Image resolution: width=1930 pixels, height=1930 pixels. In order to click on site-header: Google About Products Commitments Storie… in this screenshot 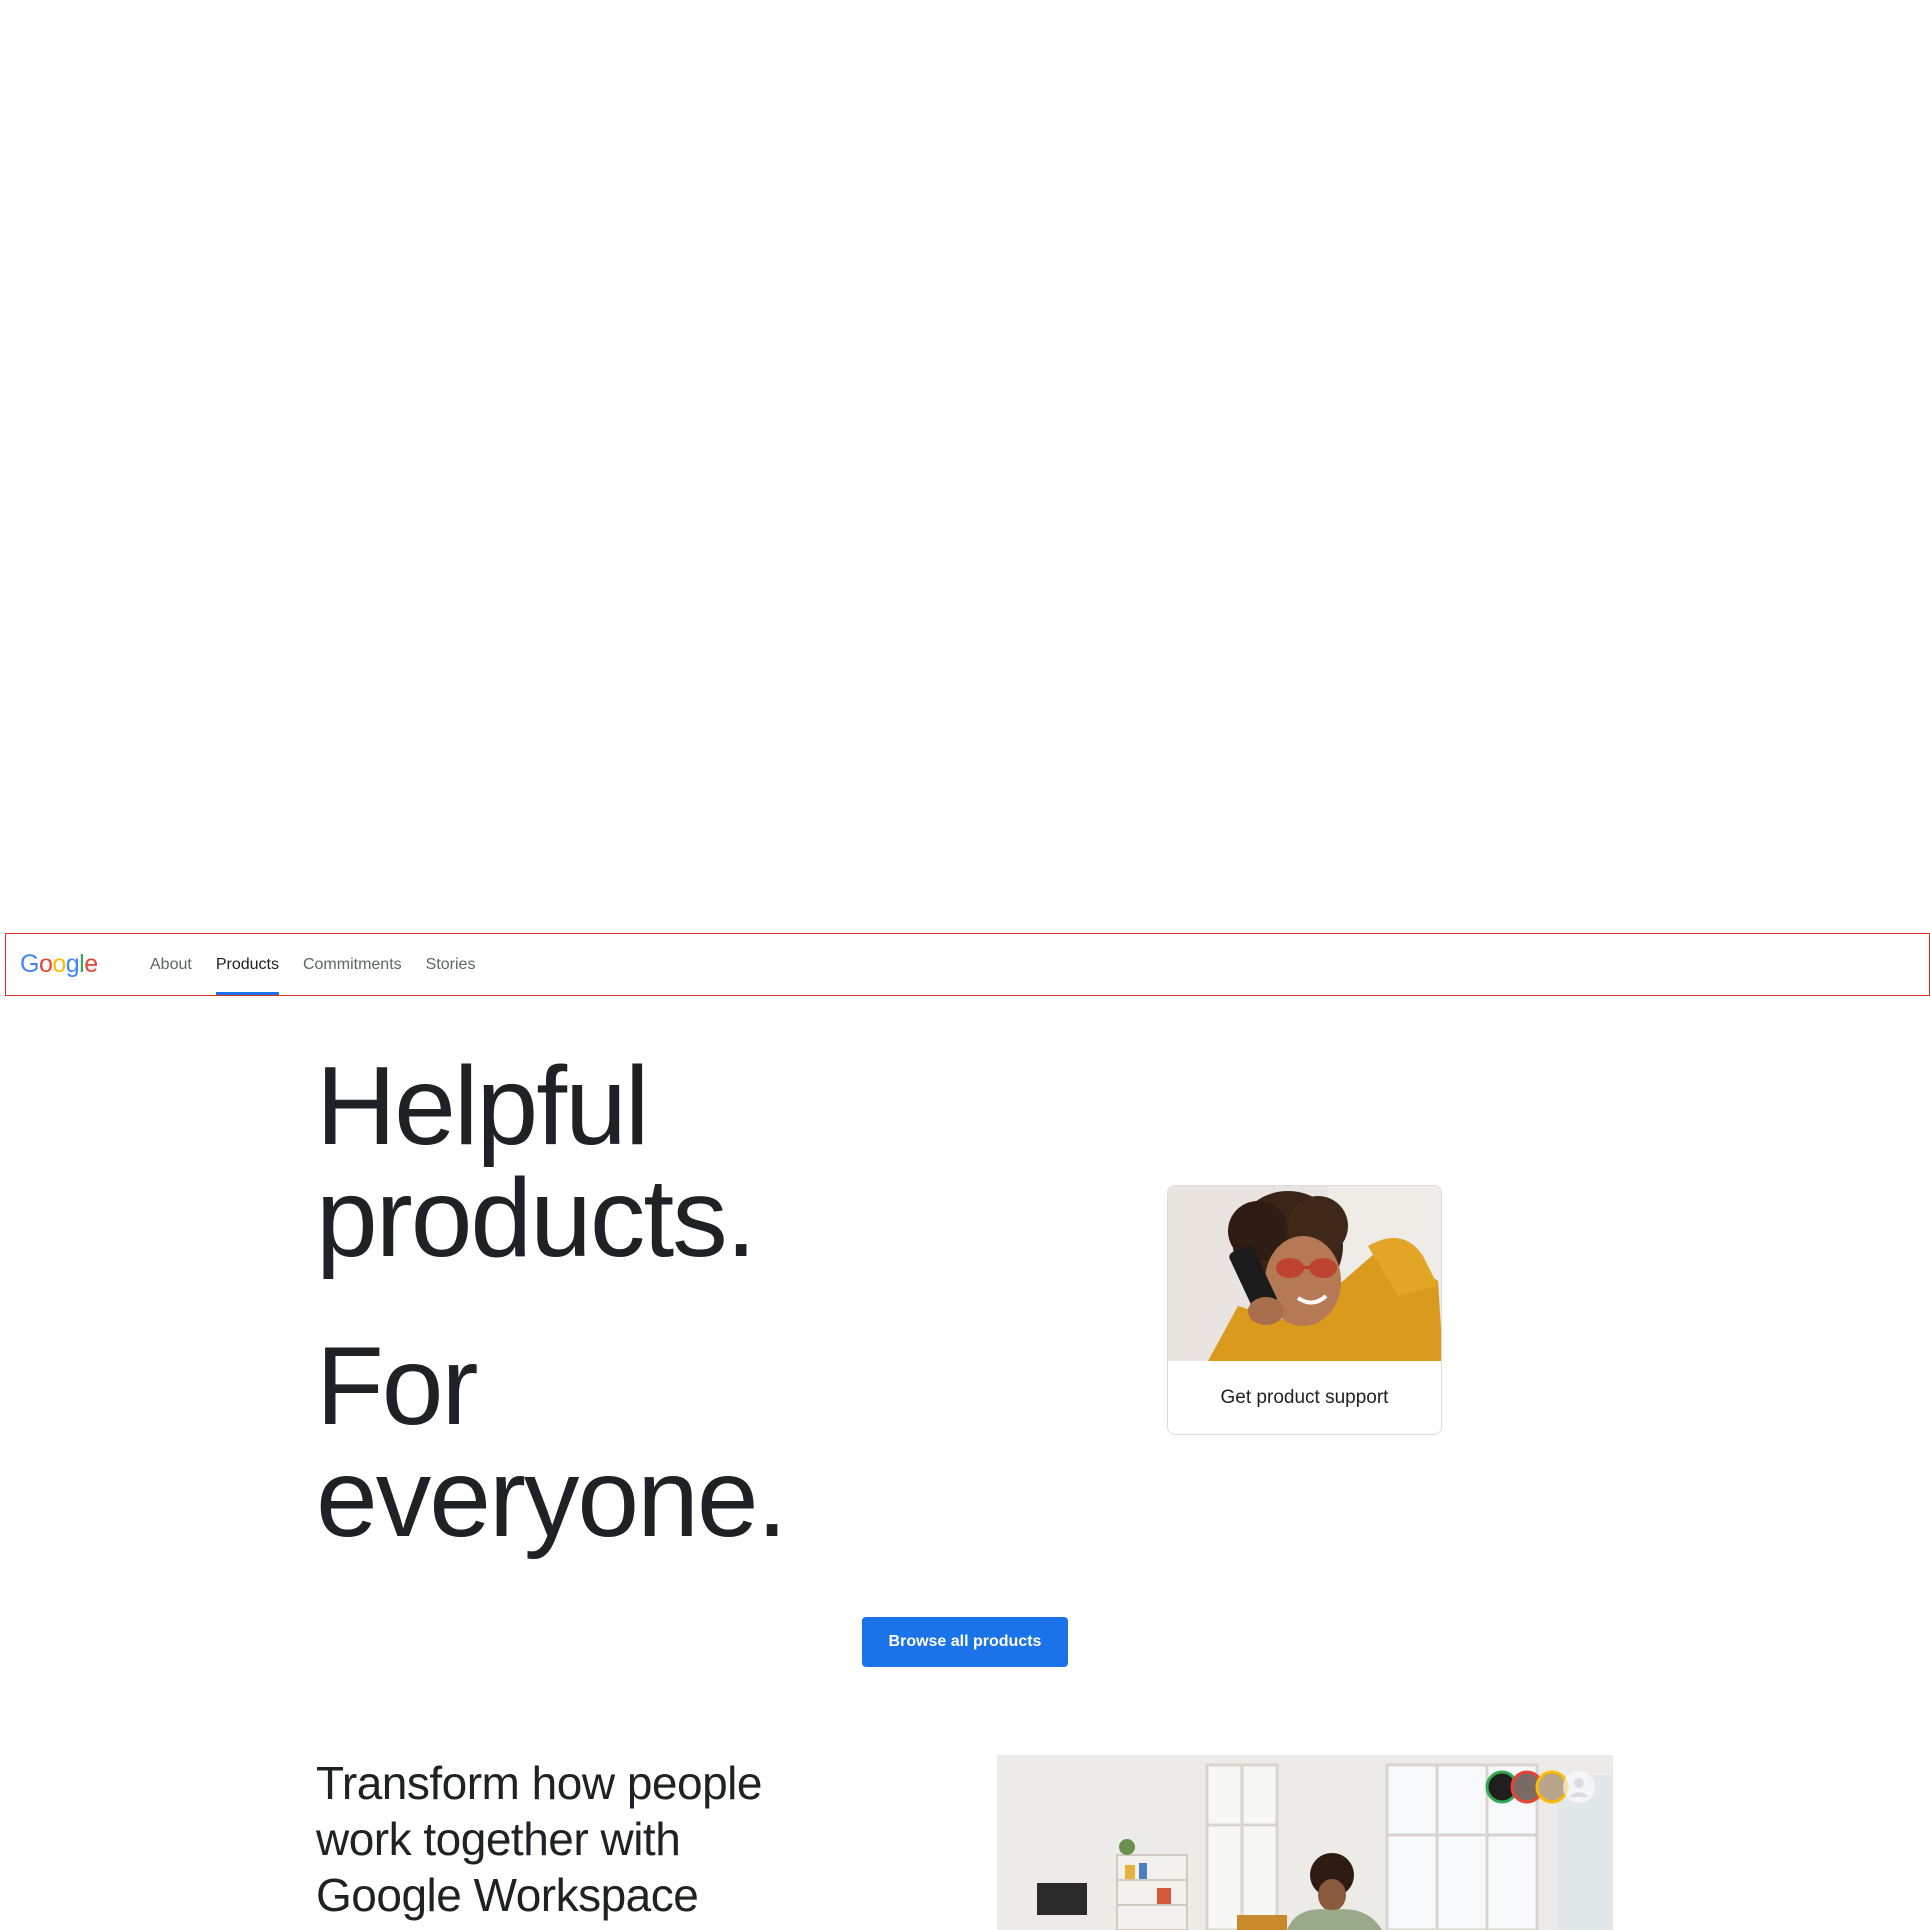, I will do `click(967, 964)`.